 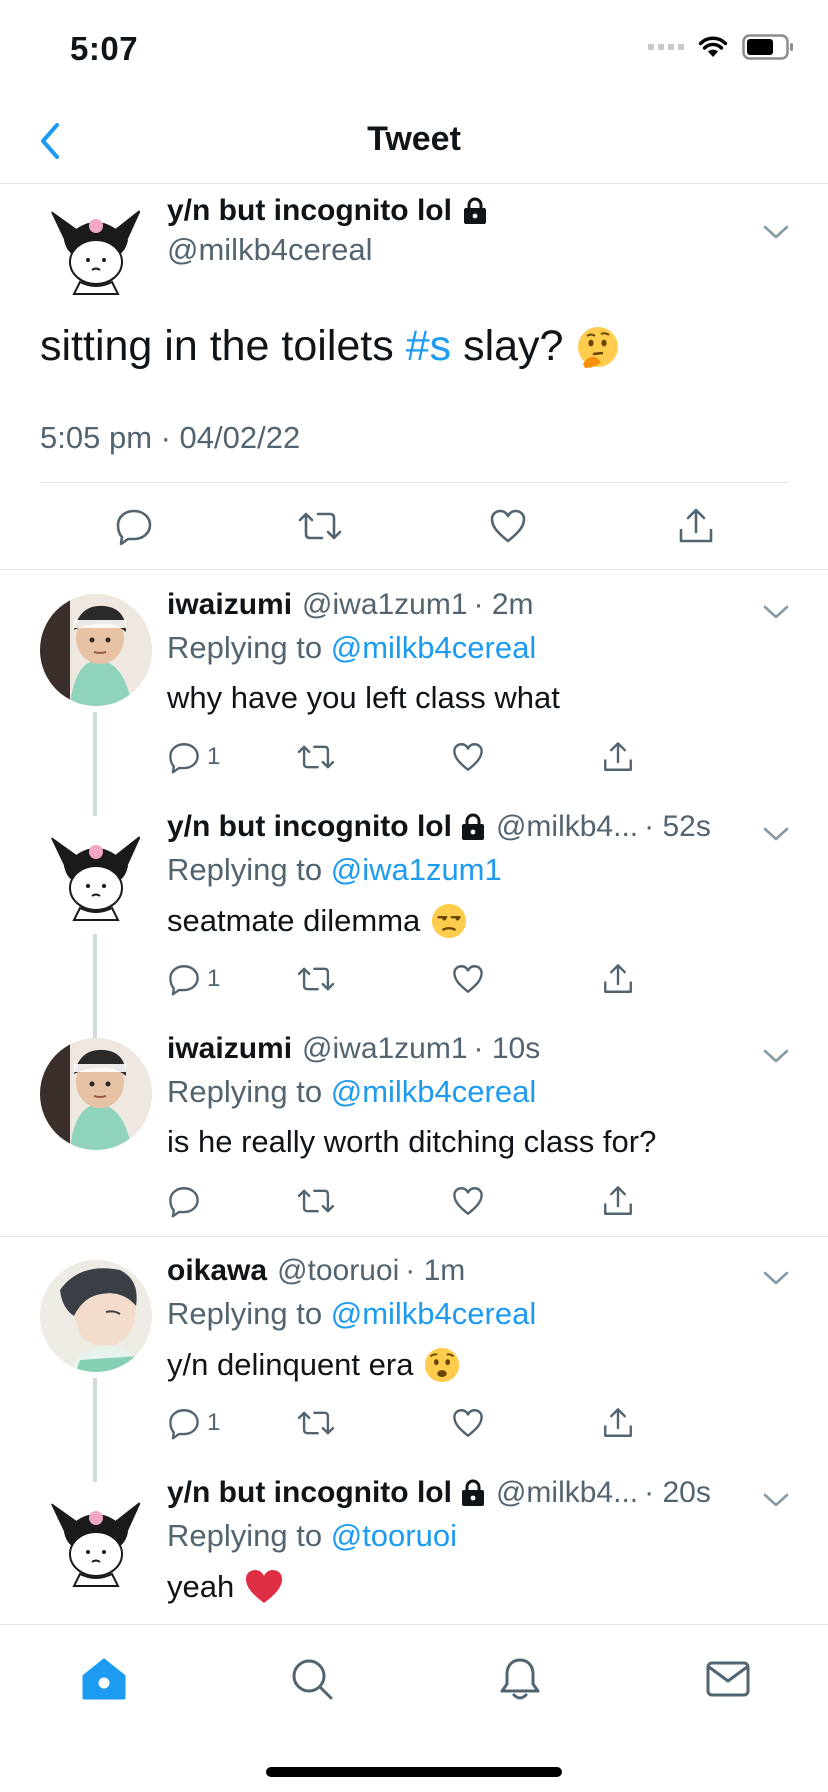 What do you see at coordinates (327, 231) in the screenshot?
I see `author-info: y/n but incognito lol @milkb4cereal` at bounding box center [327, 231].